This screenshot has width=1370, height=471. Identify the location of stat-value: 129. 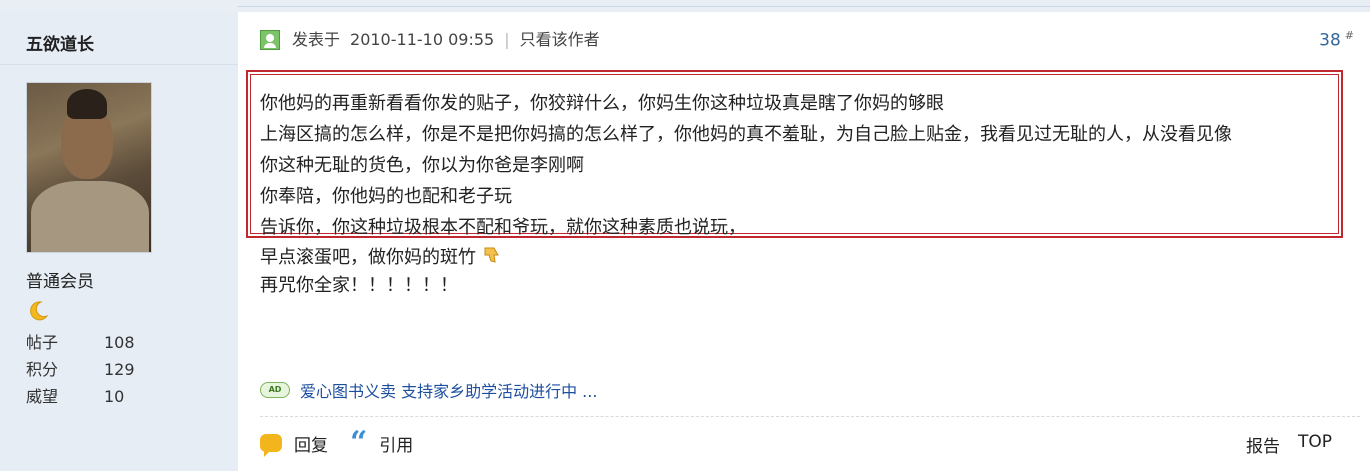
(119, 369).